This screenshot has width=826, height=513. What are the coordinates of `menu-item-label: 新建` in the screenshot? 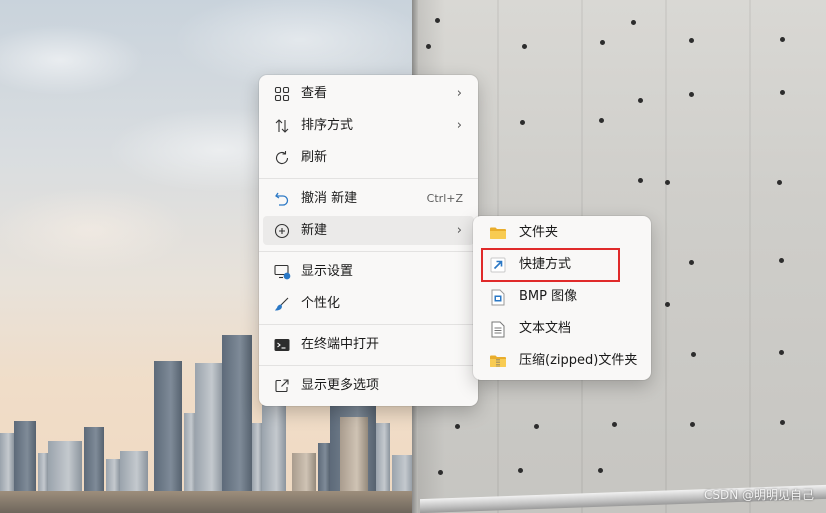 It's located at (314, 230).